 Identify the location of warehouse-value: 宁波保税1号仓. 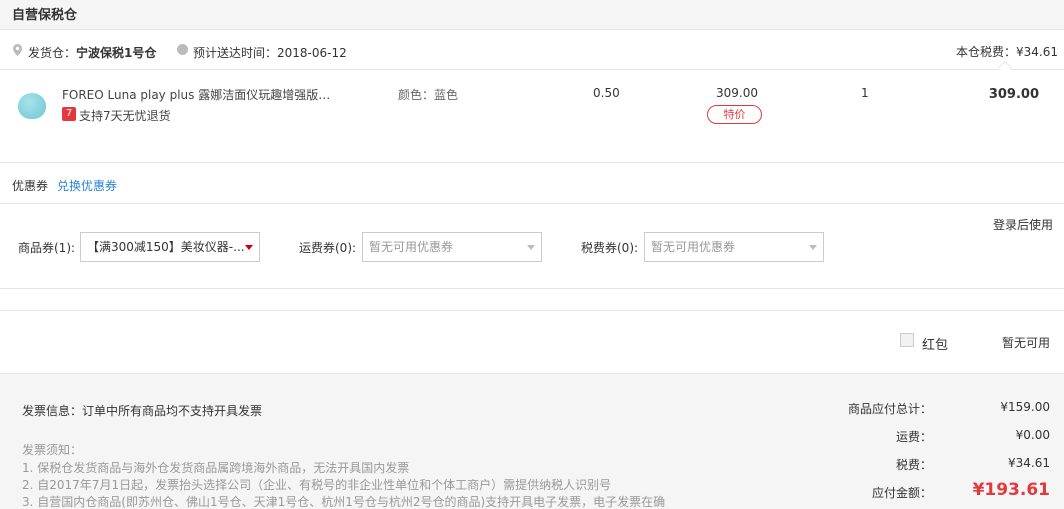
(116, 53).